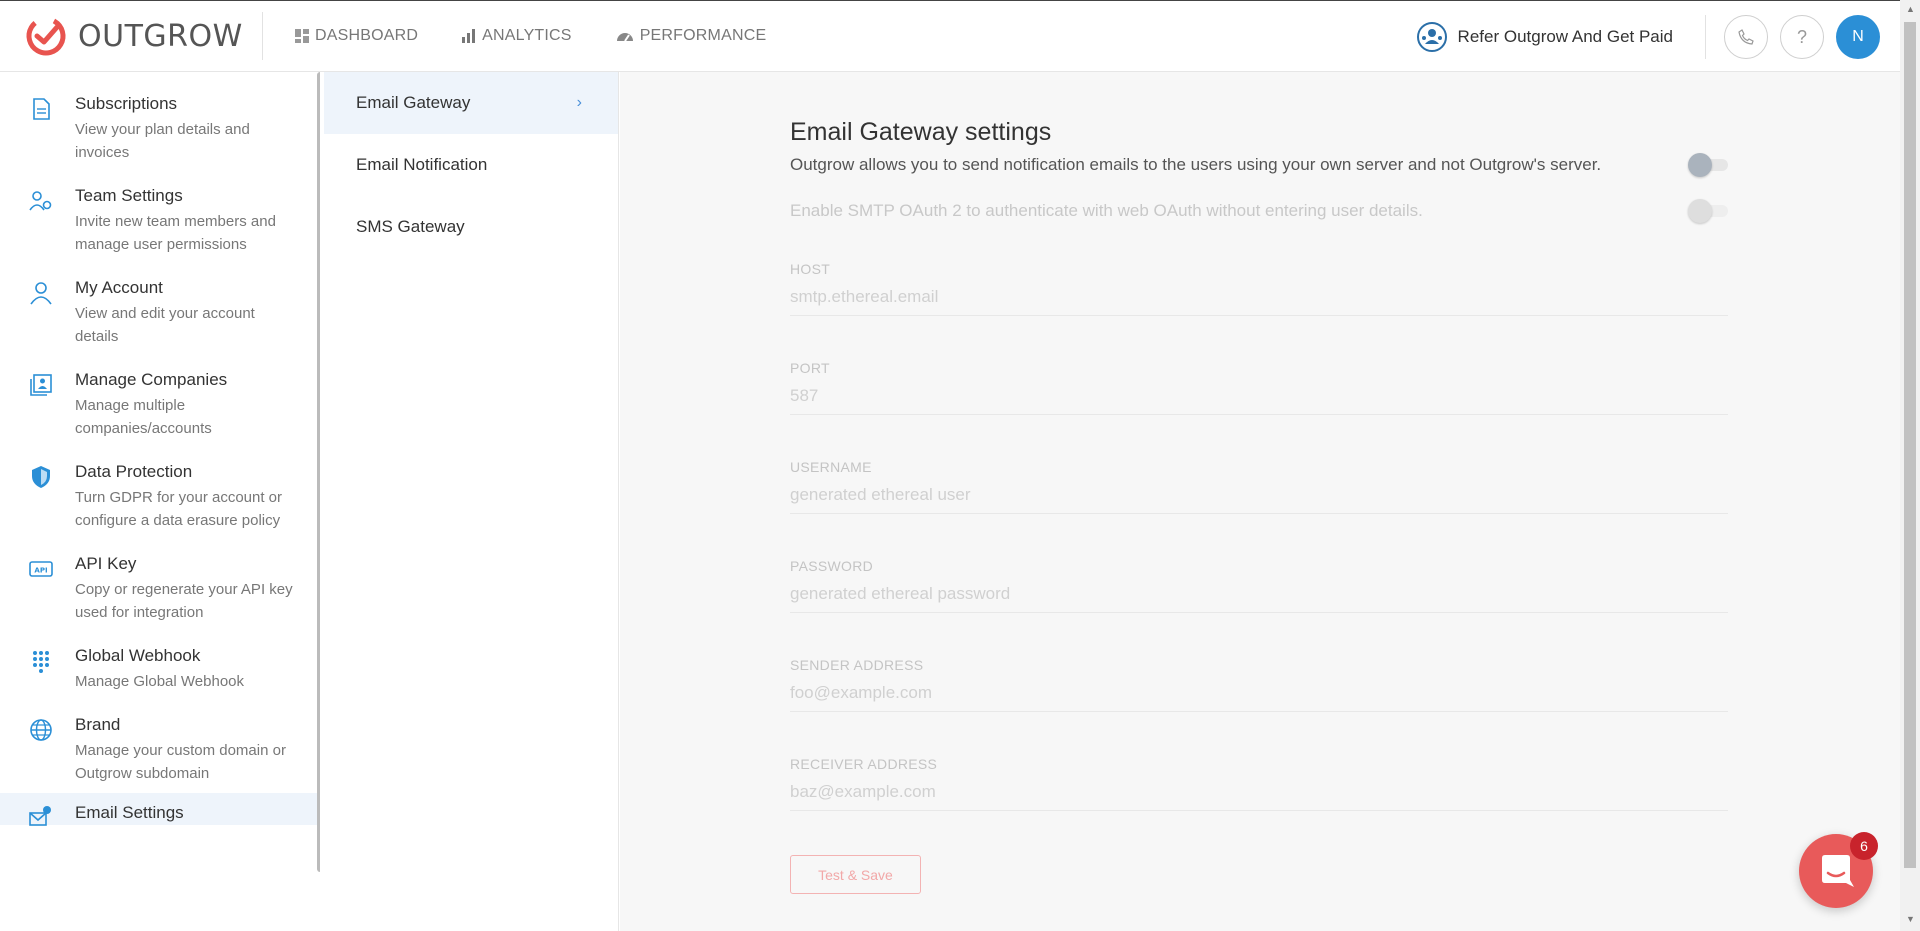  I want to click on sender-address-label: SENDER ADDRESS, so click(857, 665).